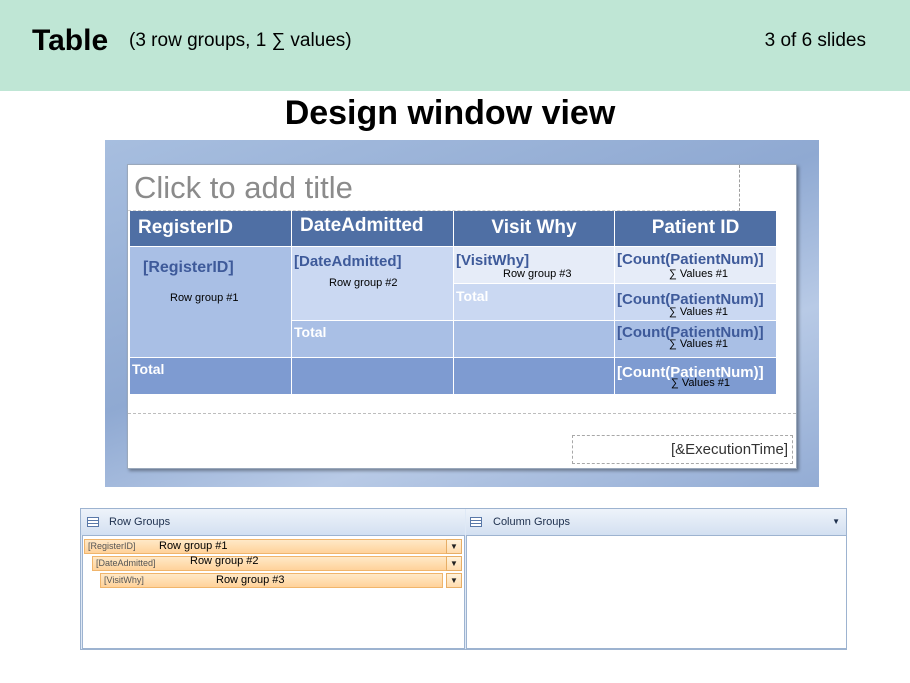 This screenshot has height=683, width=910. Describe the element at coordinates (273, 522) in the screenshot. I see `row-groups-header: Row Groups` at that location.